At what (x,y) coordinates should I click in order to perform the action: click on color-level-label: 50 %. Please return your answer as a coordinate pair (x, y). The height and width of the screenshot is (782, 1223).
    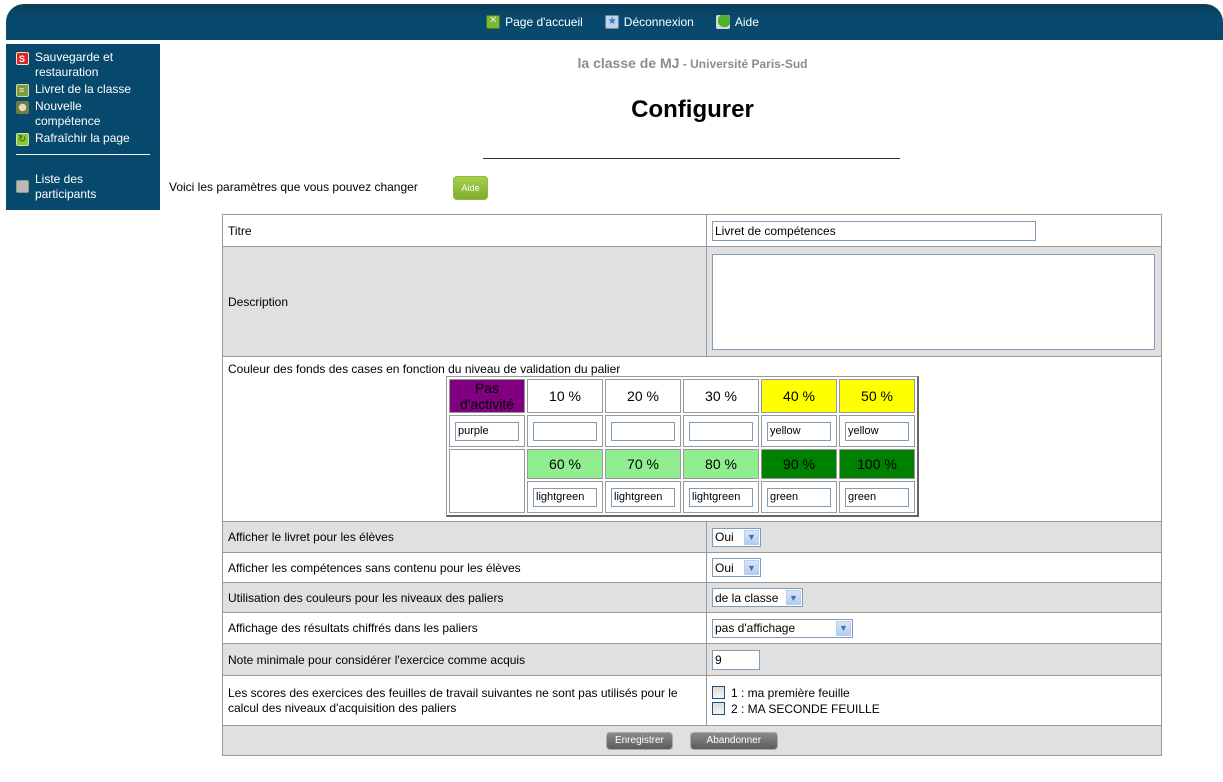
    Looking at the image, I should click on (877, 396).